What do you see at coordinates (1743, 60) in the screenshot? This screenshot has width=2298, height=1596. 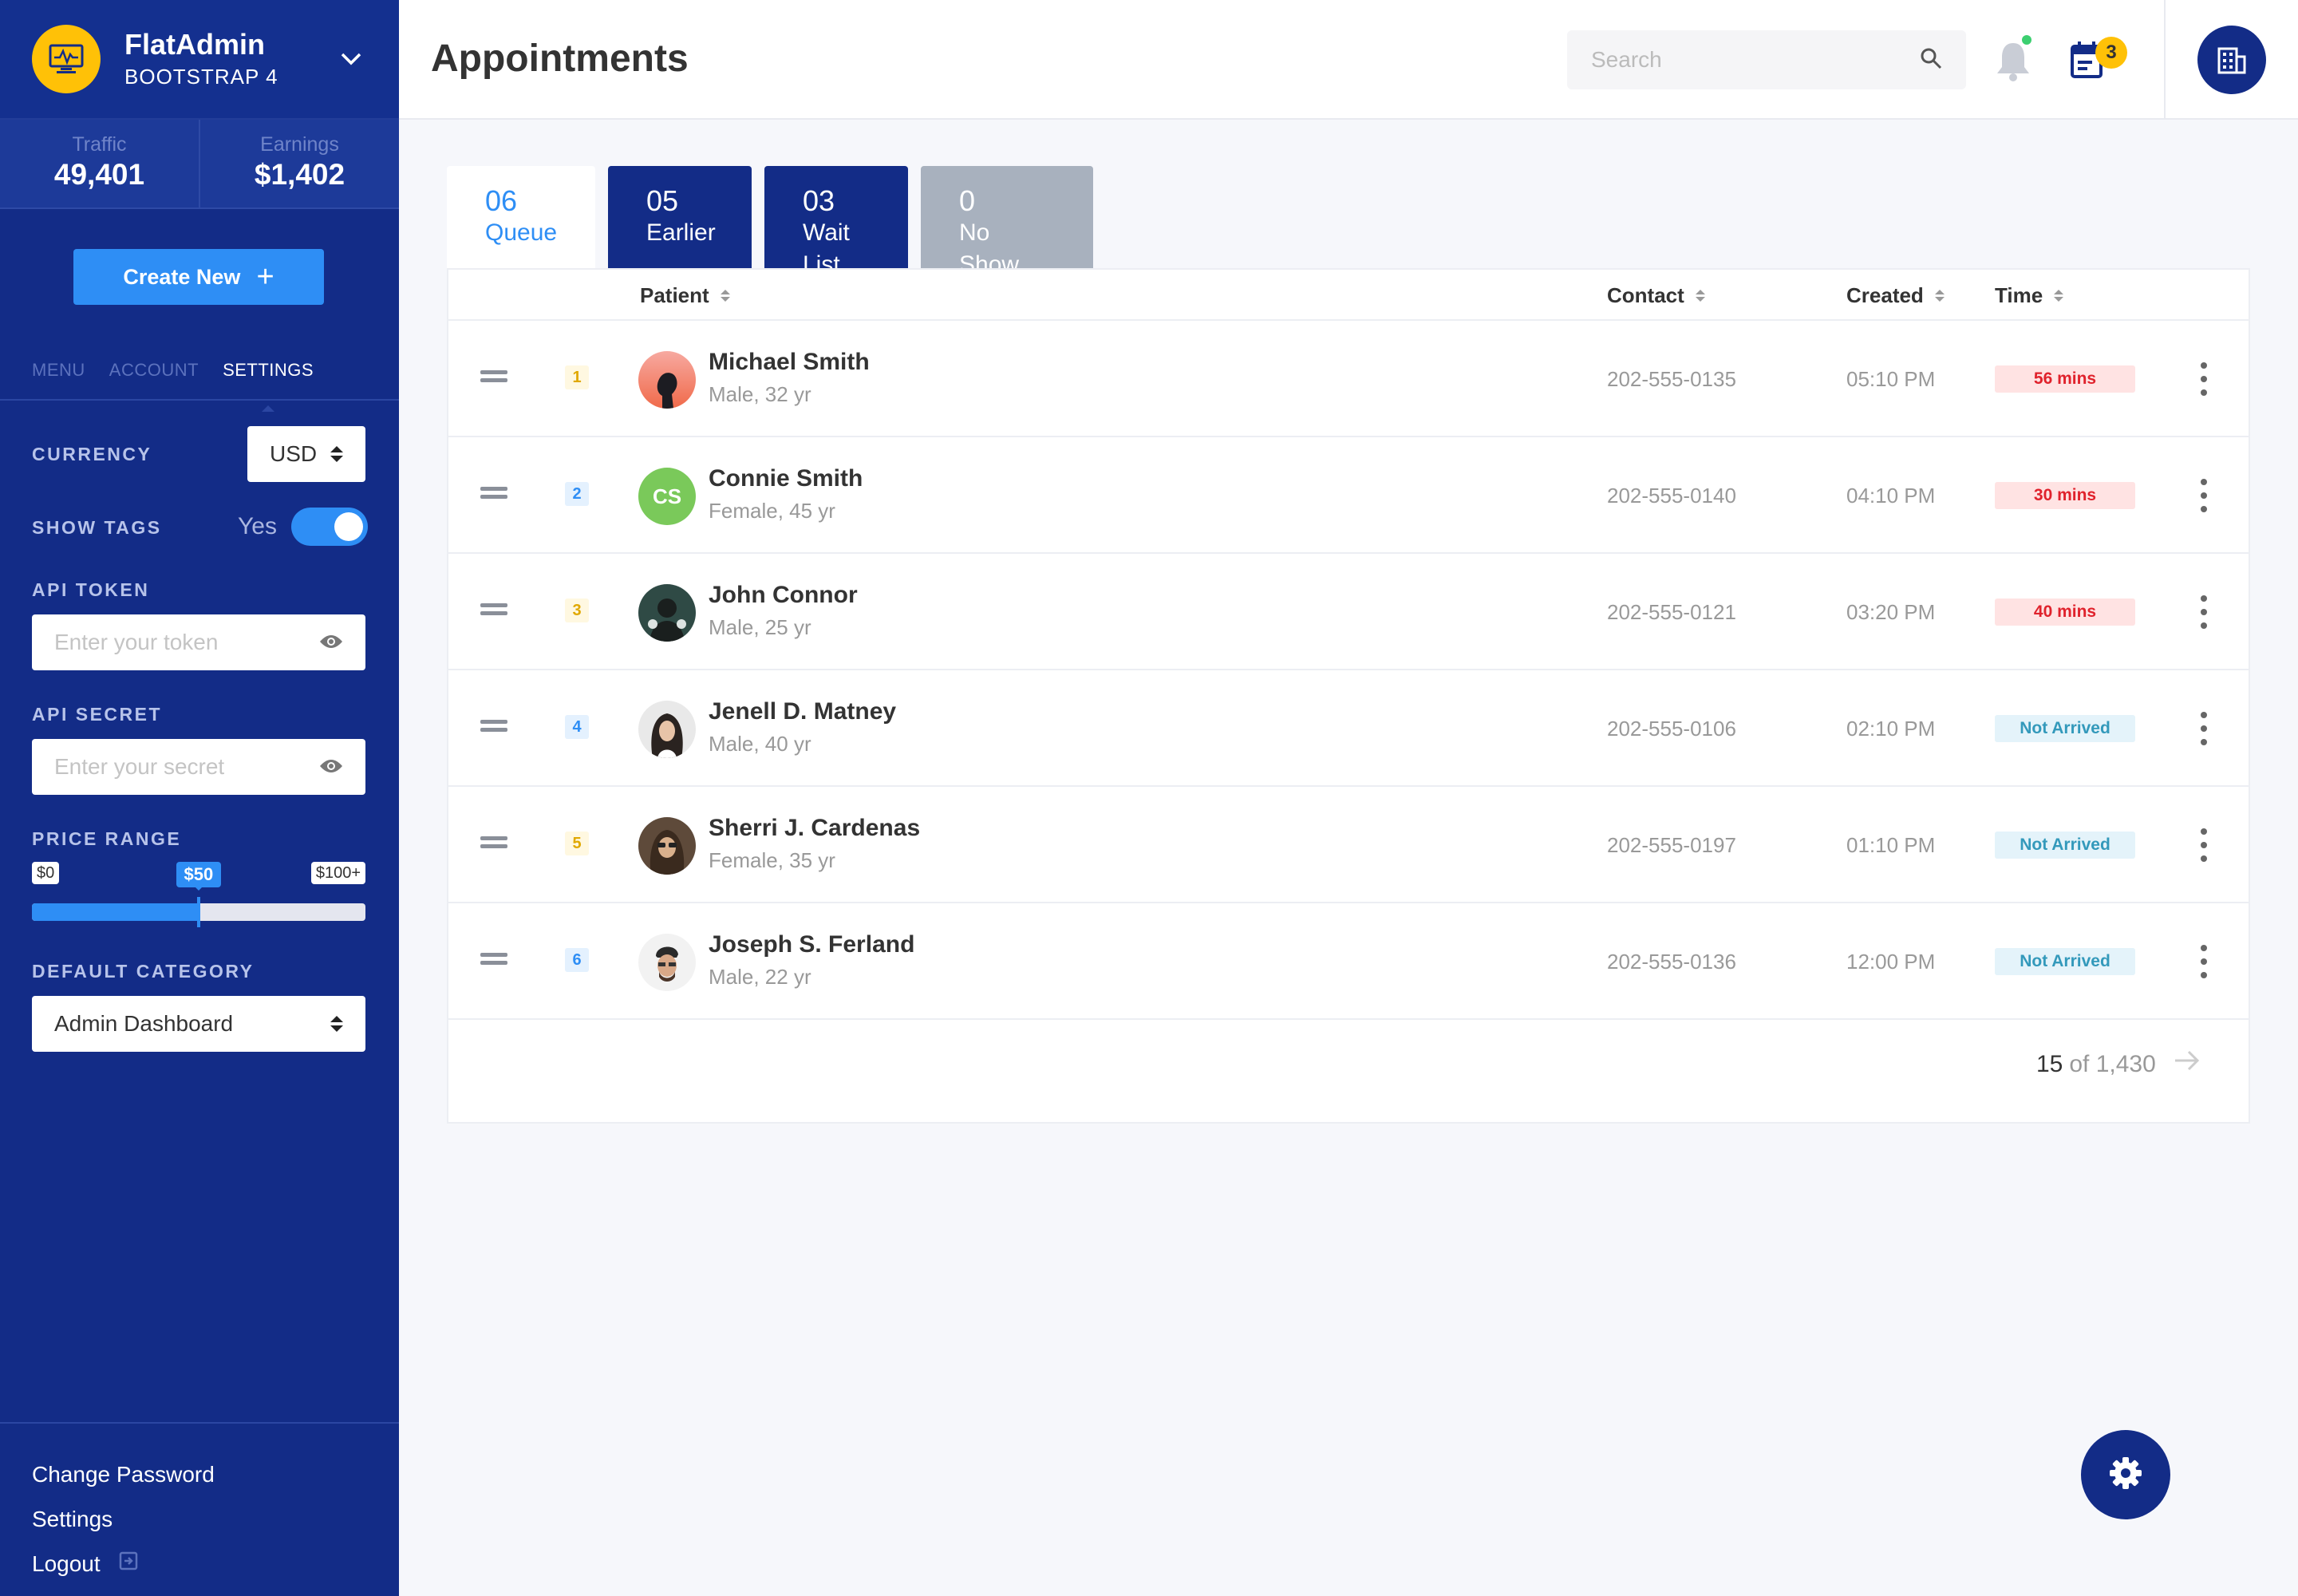 I see `search-input` at bounding box center [1743, 60].